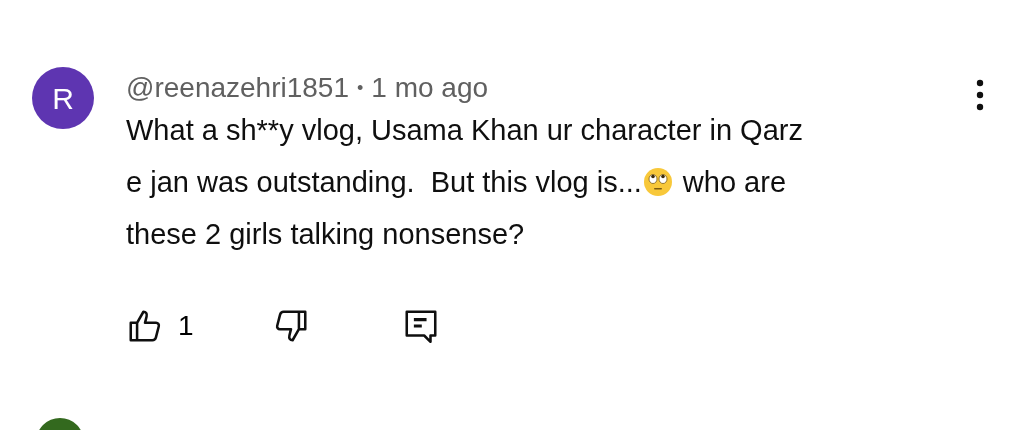 The image size is (1024, 430). Describe the element at coordinates (430, 88) in the screenshot. I see `comment-time: 1 mo ago` at that location.